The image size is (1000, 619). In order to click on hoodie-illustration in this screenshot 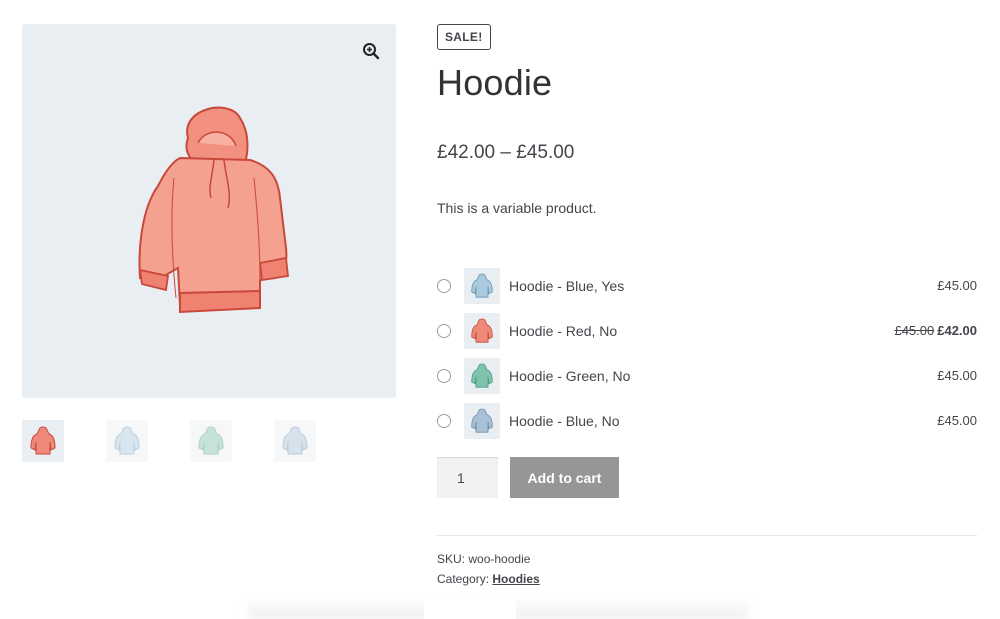, I will do `click(213, 210)`.